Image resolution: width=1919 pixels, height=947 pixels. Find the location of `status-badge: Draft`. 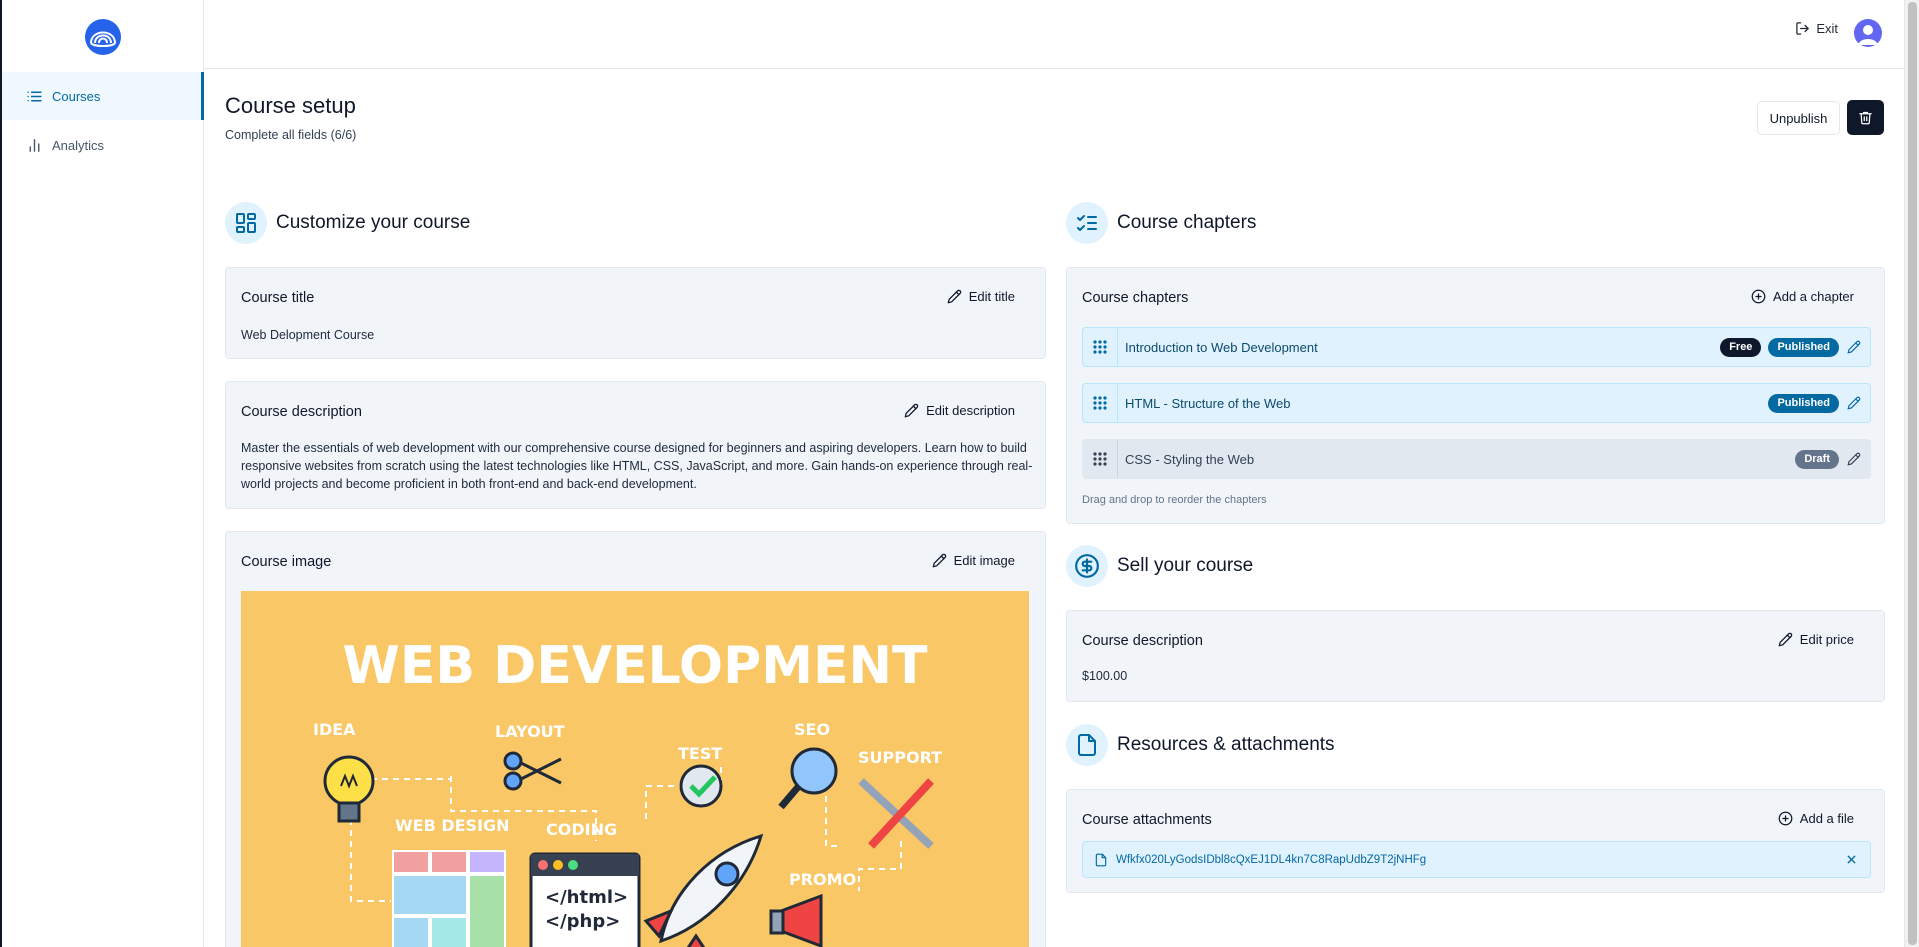

status-badge: Draft is located at coordinates (1817, 459).